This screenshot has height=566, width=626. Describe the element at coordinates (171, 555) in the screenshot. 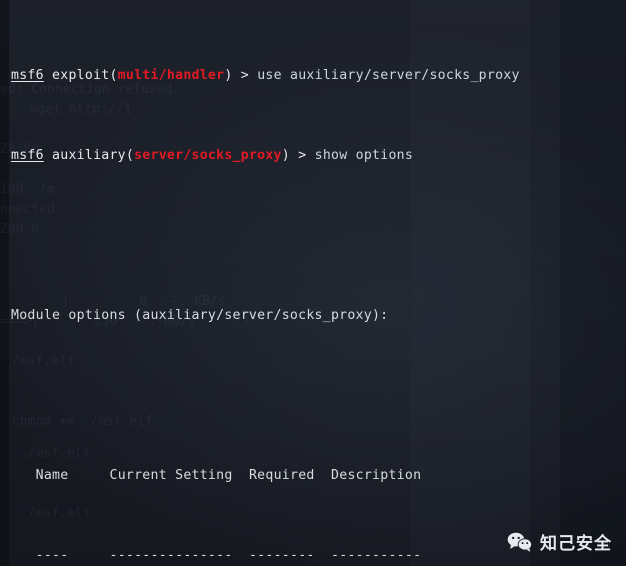

I see `column-rule-current-setting: ---------------` at that location.